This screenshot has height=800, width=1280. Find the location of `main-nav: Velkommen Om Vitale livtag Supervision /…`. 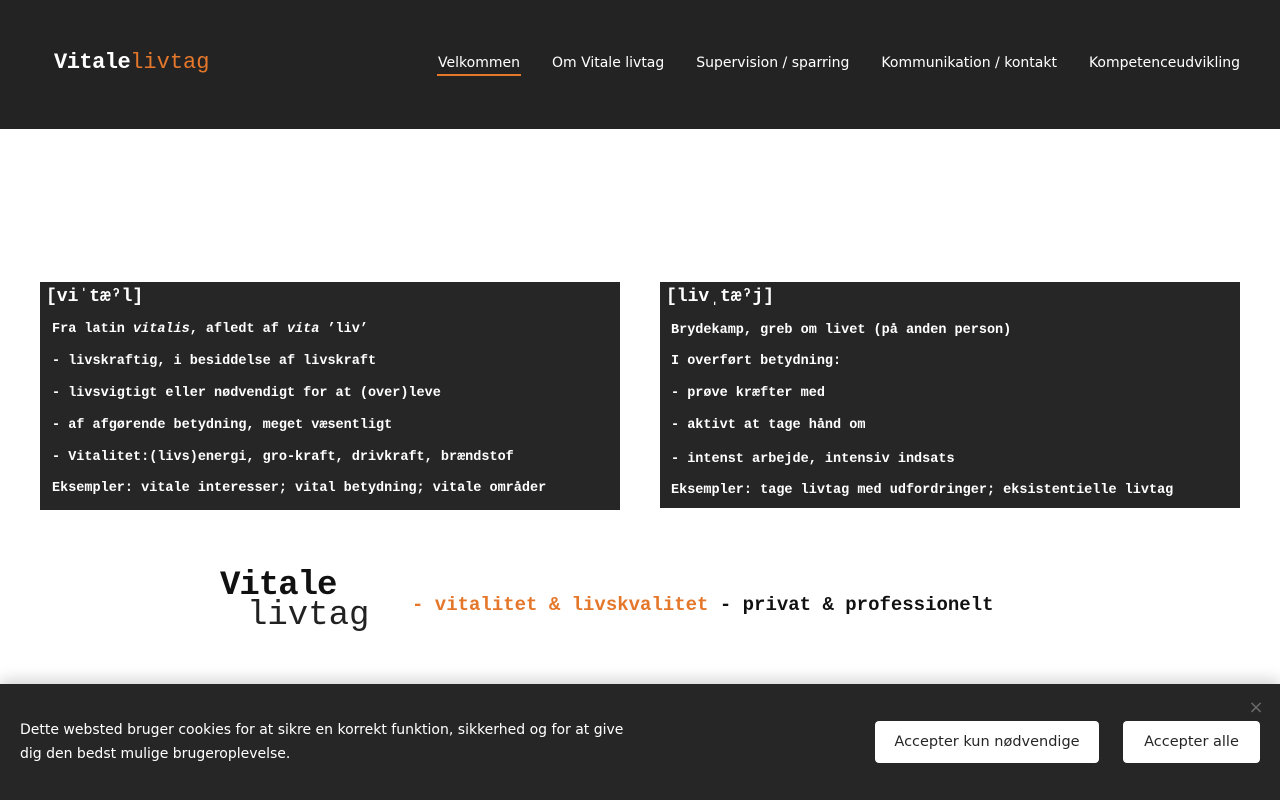

main-nav: Velkommen Om Vitale livtag Supervision /… is located at coordinates (838, 64).